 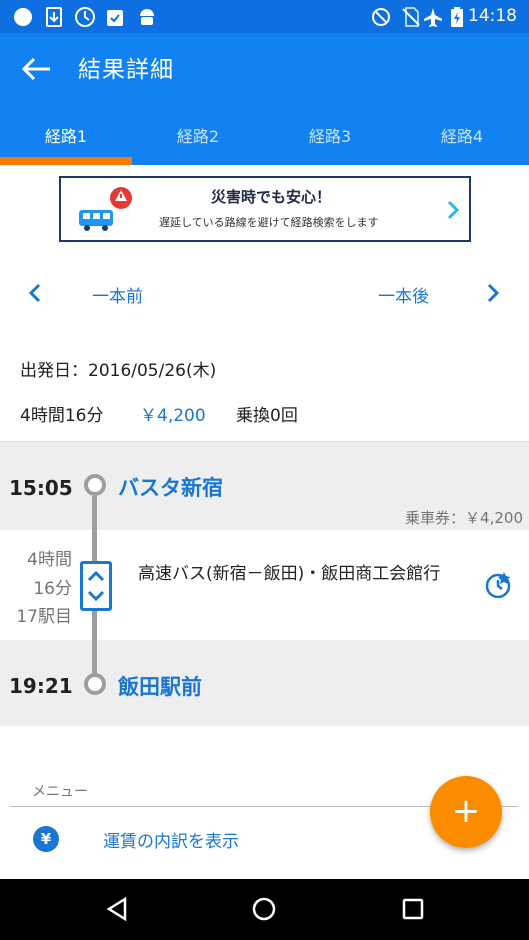 What do you see at coordinates (115, 18) in the screenshot?
I see `clipboard-check-icon` at bounding box center [115, 18].